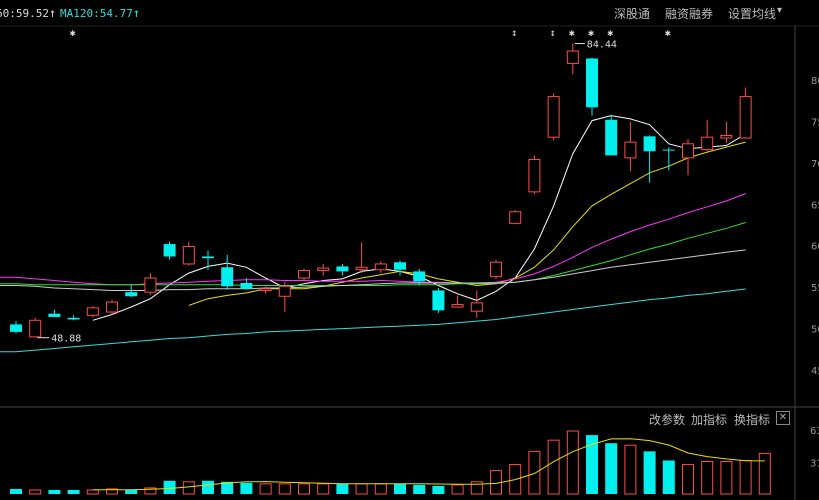 This screenshot has height=500, width=819. I want to click on volume-tick-label: 31, so click(814, 464).